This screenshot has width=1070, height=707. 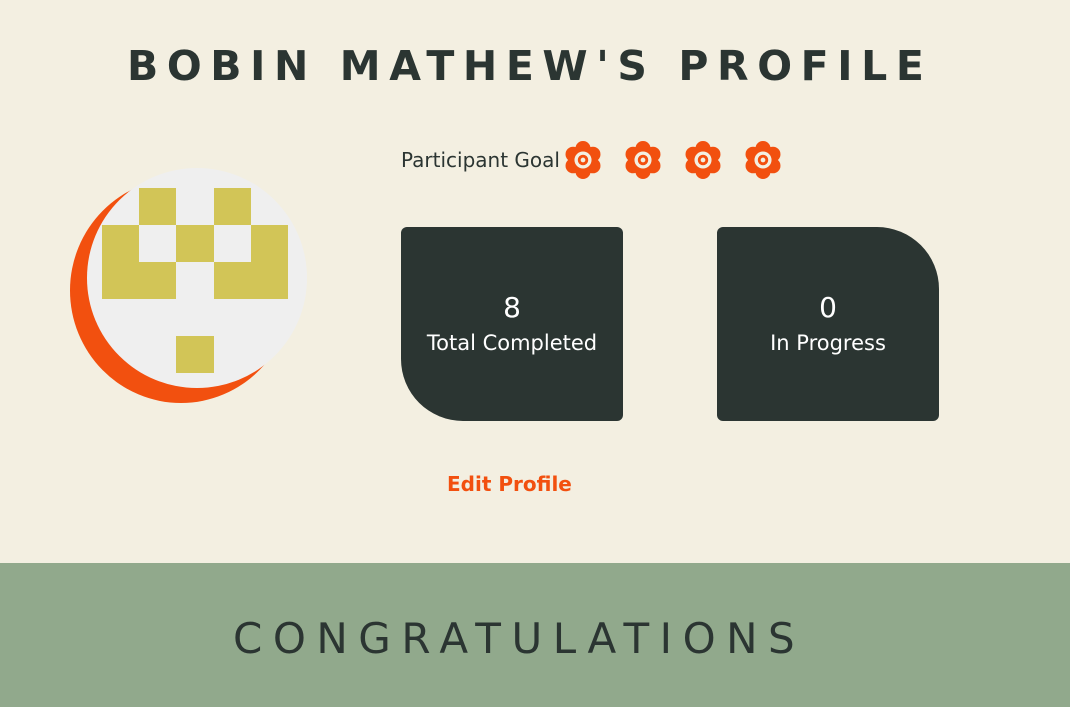 I want to click on congratulations-heading: CONGRATULATIONS, so click(x=519, y=638).